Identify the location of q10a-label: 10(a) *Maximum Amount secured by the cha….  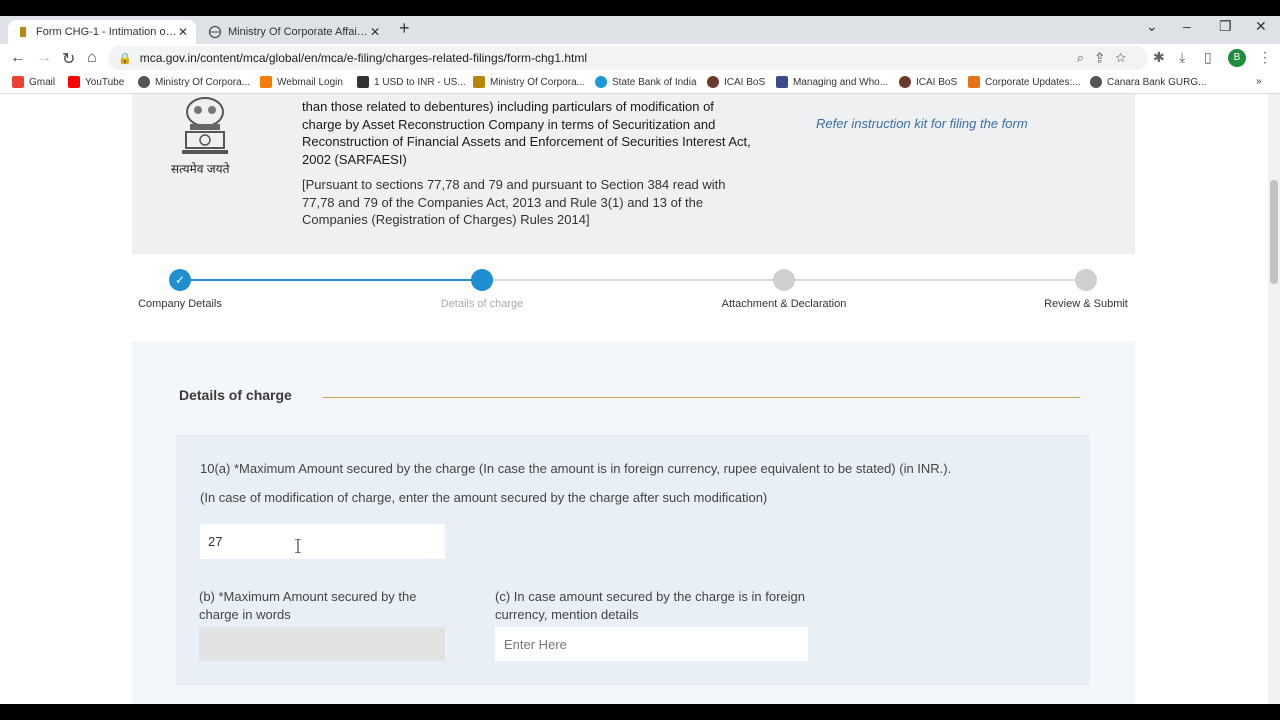
(576, 468).